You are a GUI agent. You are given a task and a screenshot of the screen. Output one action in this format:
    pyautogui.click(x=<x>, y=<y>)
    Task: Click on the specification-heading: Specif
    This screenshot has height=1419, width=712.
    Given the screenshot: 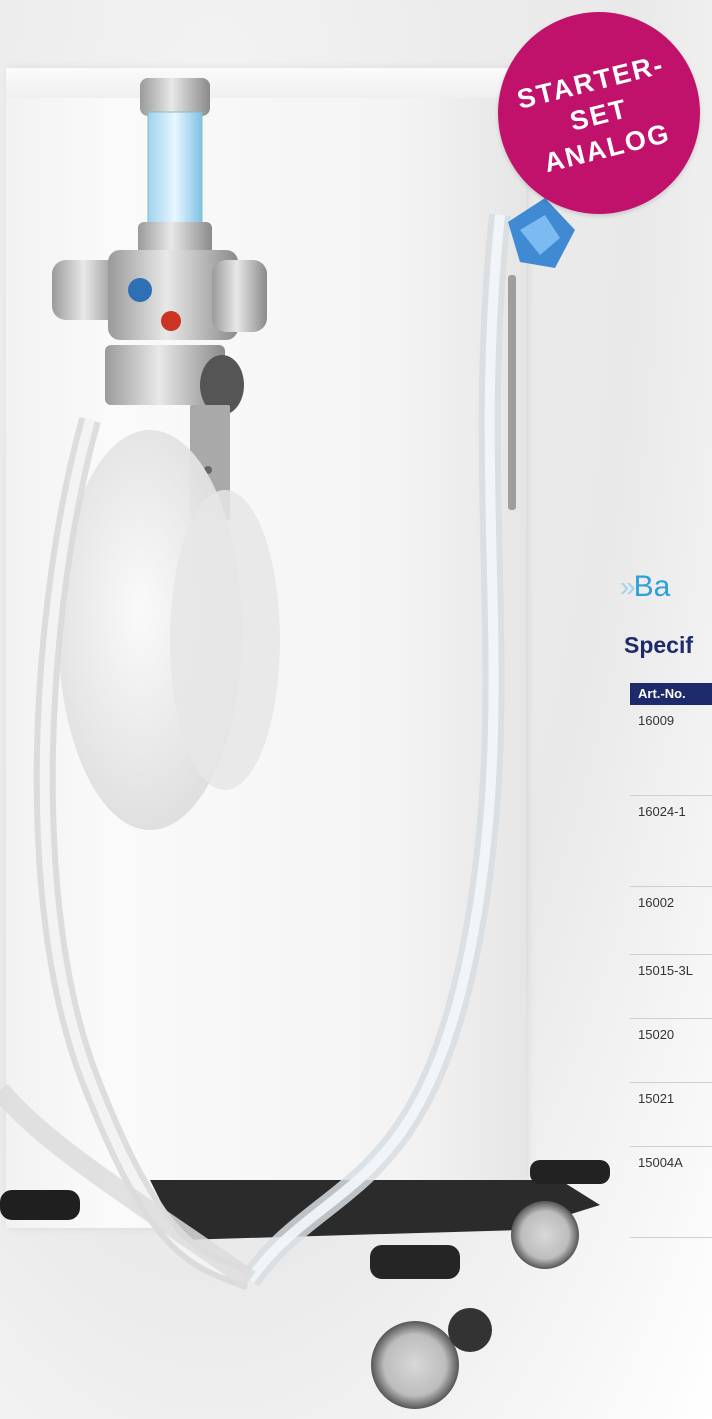 What is the action you would take?
    pyautogui.click(x=659, y=645)
    